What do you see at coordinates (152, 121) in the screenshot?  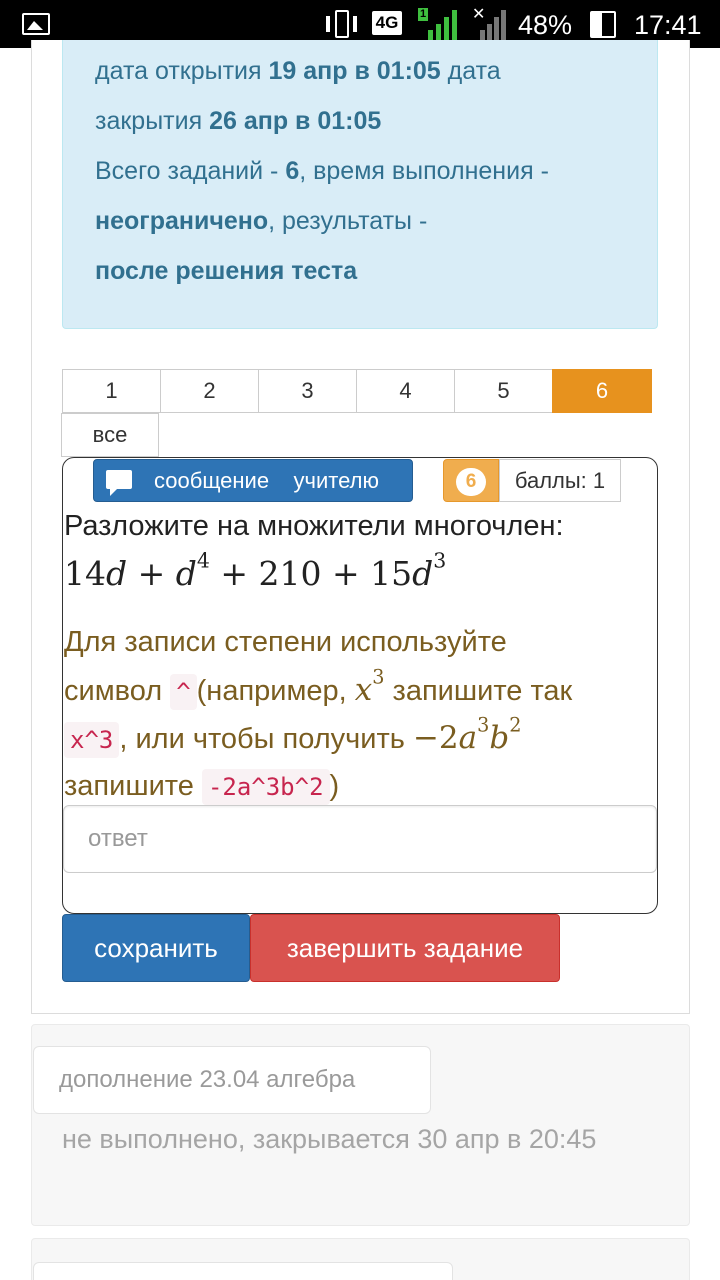 I see `close-date-label: закрытия` at bounding box center [152, 121].